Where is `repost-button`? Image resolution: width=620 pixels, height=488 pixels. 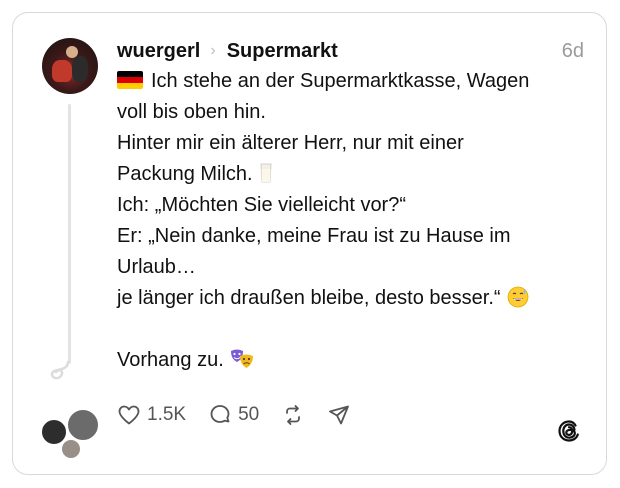
repost-button is located at coordinates (293, 415).